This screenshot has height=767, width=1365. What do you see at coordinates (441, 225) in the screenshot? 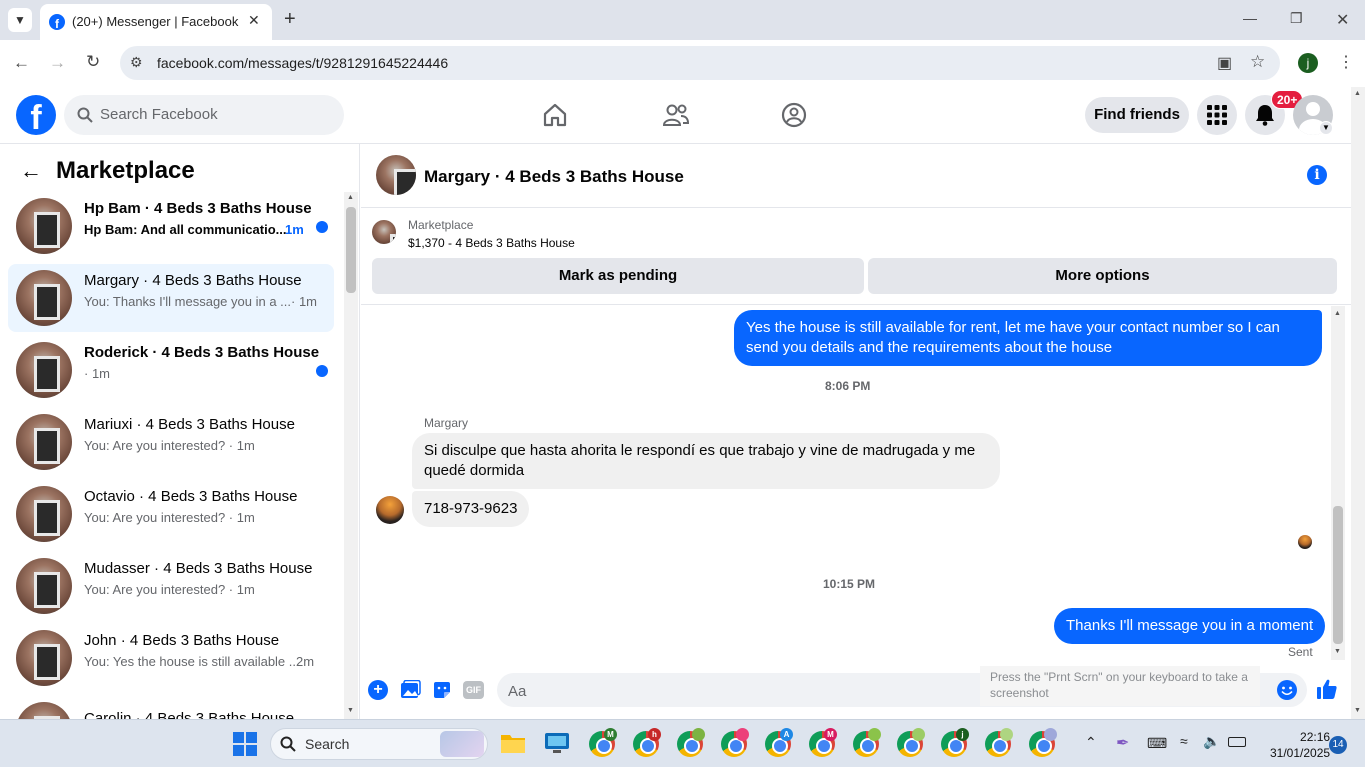
I see `listing-category: Marketplace` at bounding box center [441, 225].